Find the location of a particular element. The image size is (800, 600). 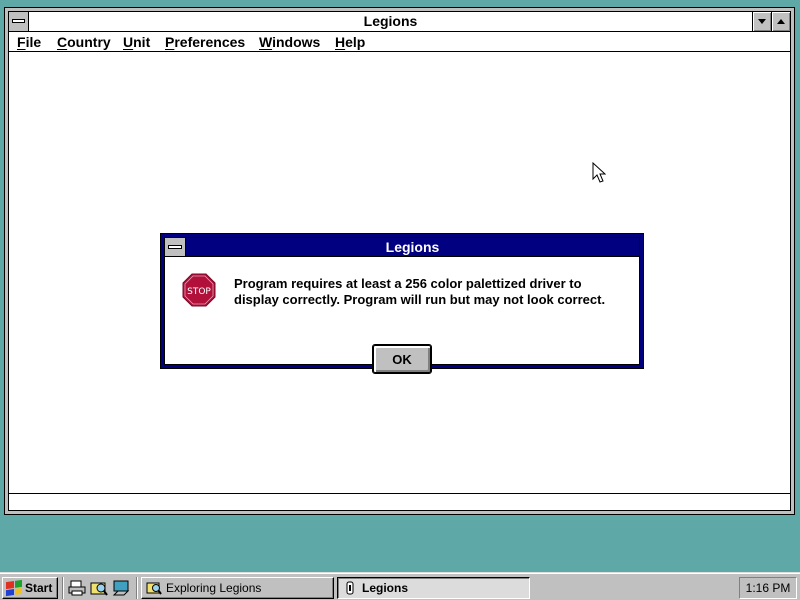

menu-unit: Unit is located at coordinates (136, 42).